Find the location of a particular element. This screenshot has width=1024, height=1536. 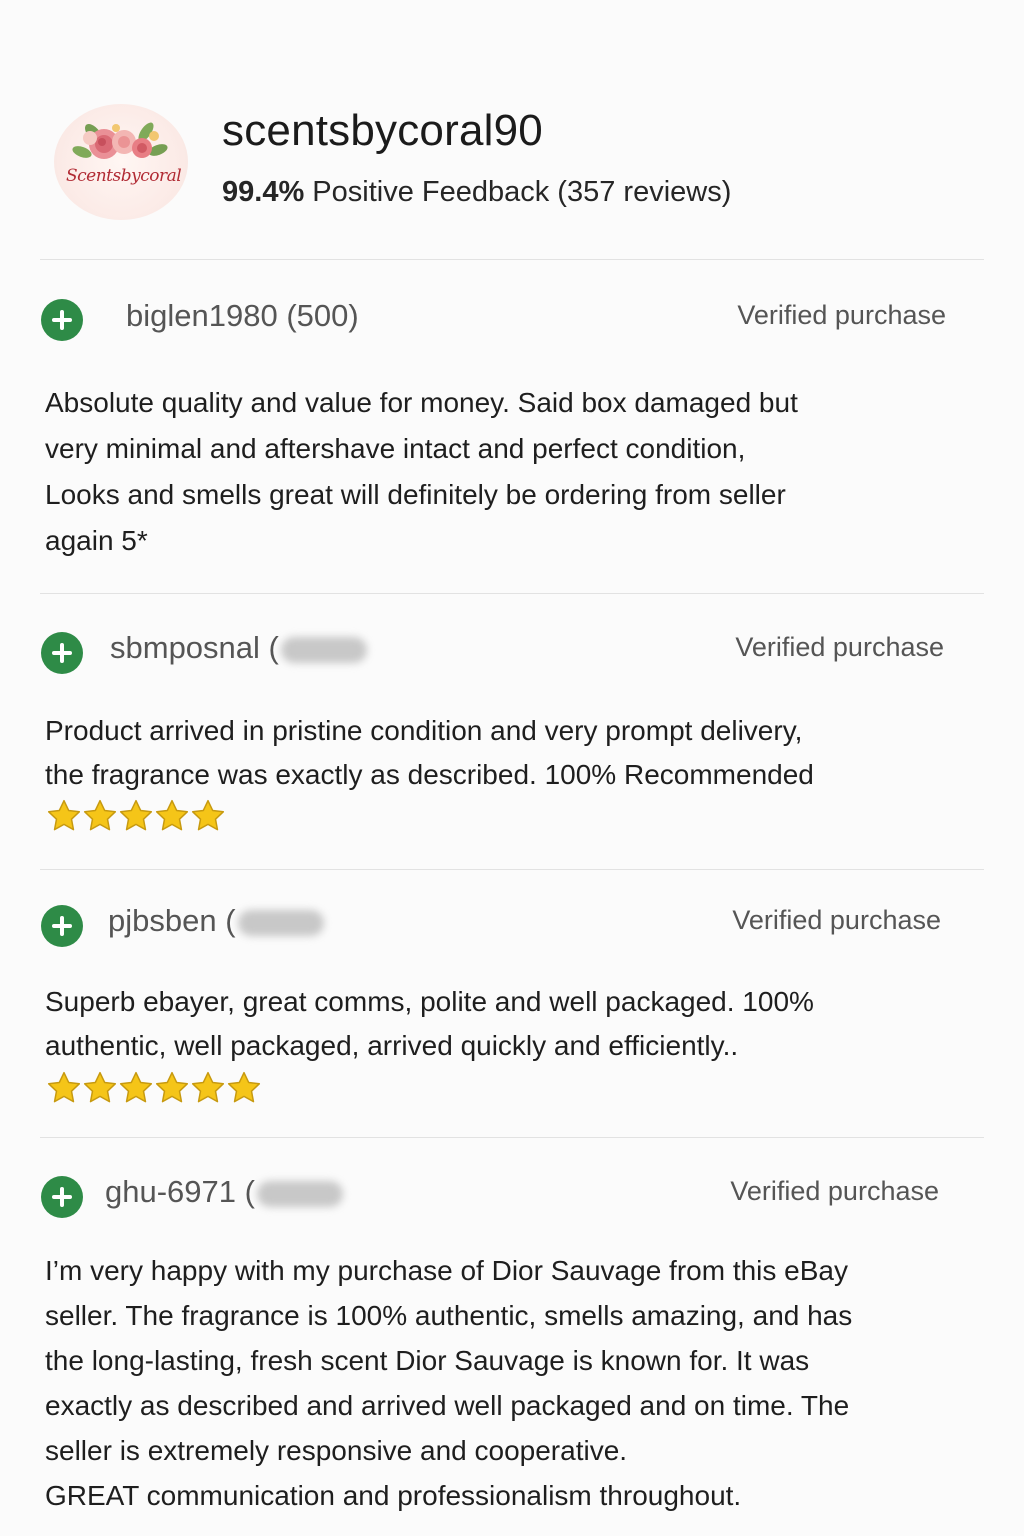

logo-text: Scentsbycoral is located at coordinates (124, 176).